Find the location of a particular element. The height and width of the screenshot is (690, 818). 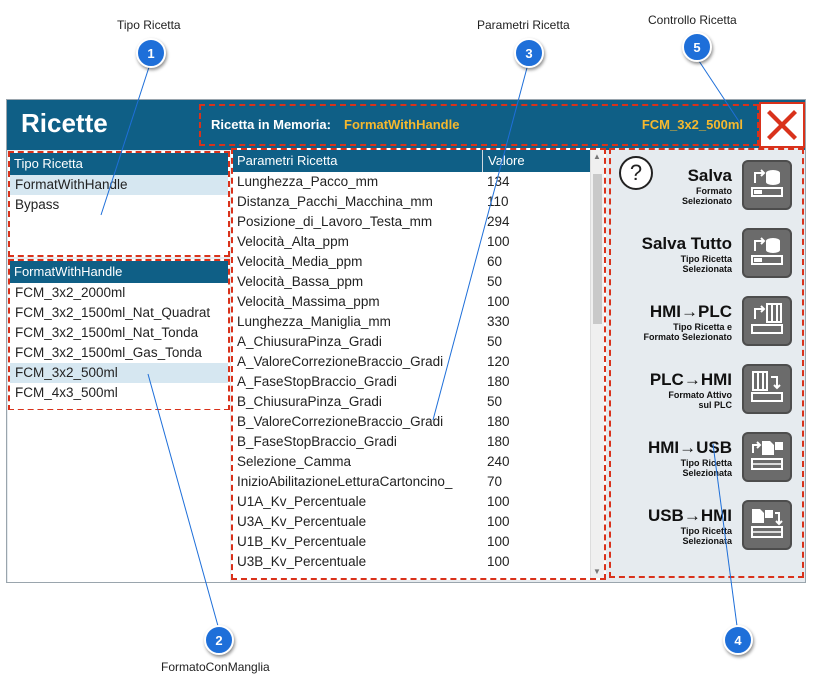

param-value: 70 is located at coordinates (495, 481).